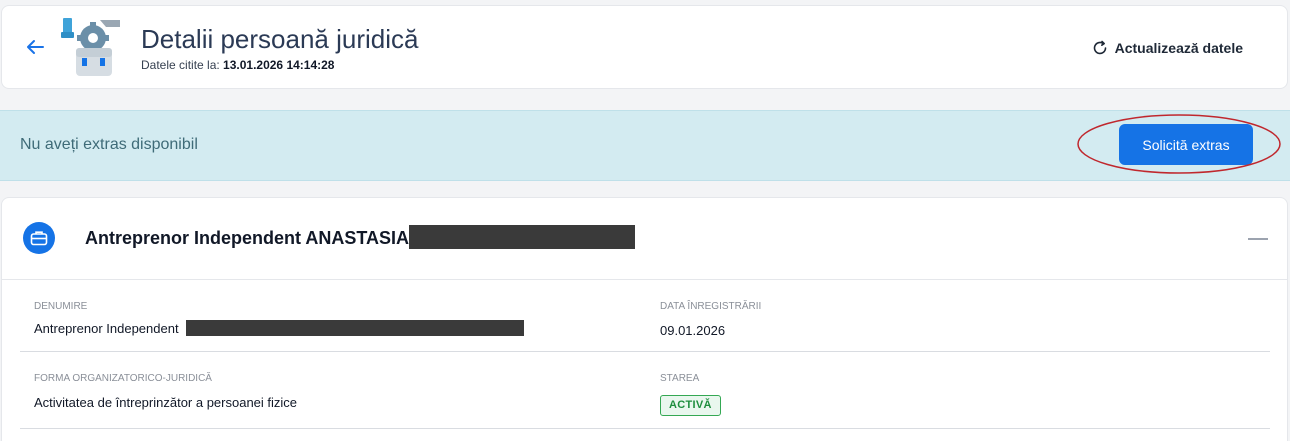 The height and width of the screenshot is (441, 1290). What do you see at coordinates (280, 39) in the screenshot?
I see `page-title: Detalii persoană juridică` at bounding box center [280, 39].